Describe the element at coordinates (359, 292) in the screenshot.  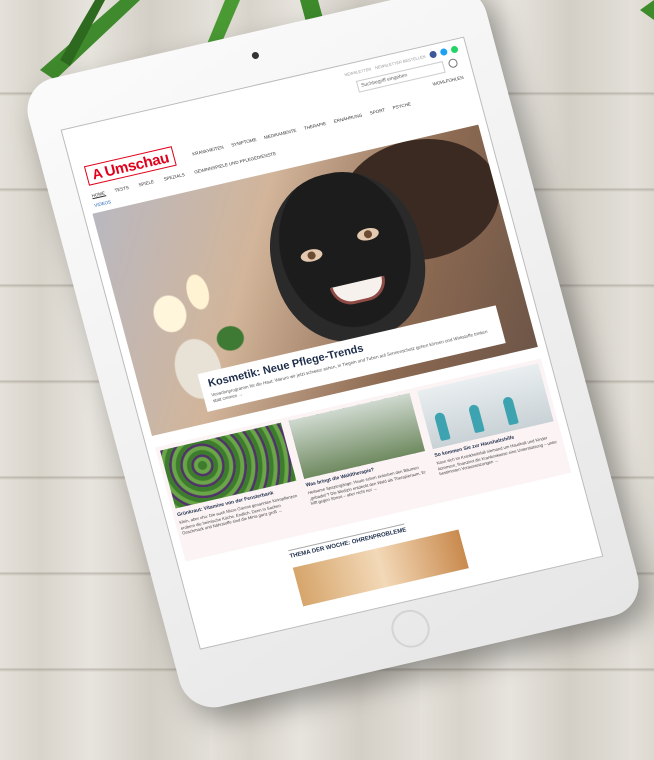
I see `smile` at that location.